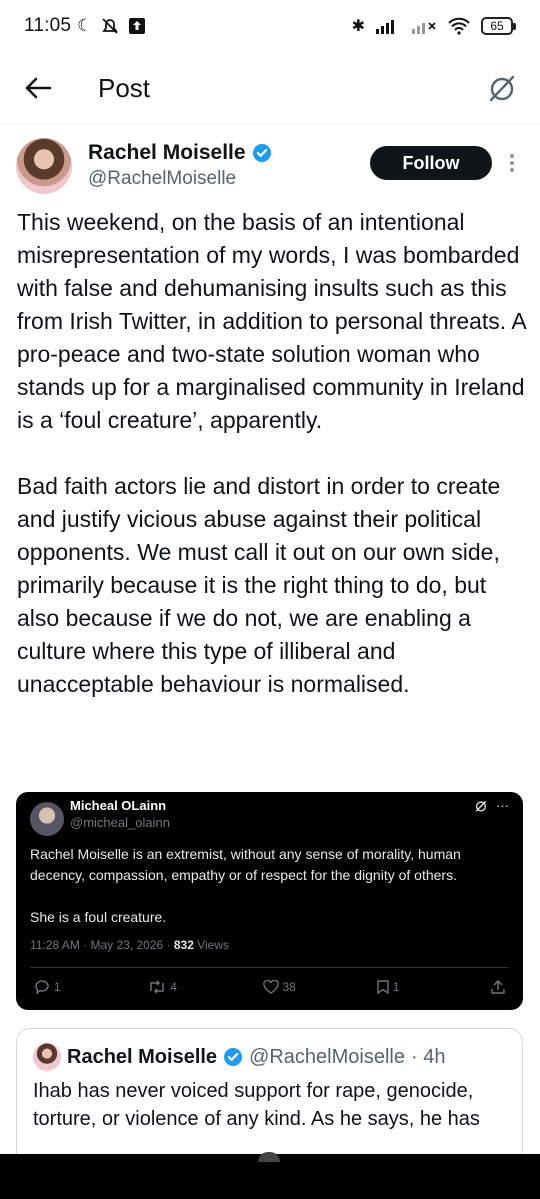 This screenshot has height=1199, width=540. Describe the element at coordinates (38, 88) in the screenshot. I see `arrow-left-icon` at that location.